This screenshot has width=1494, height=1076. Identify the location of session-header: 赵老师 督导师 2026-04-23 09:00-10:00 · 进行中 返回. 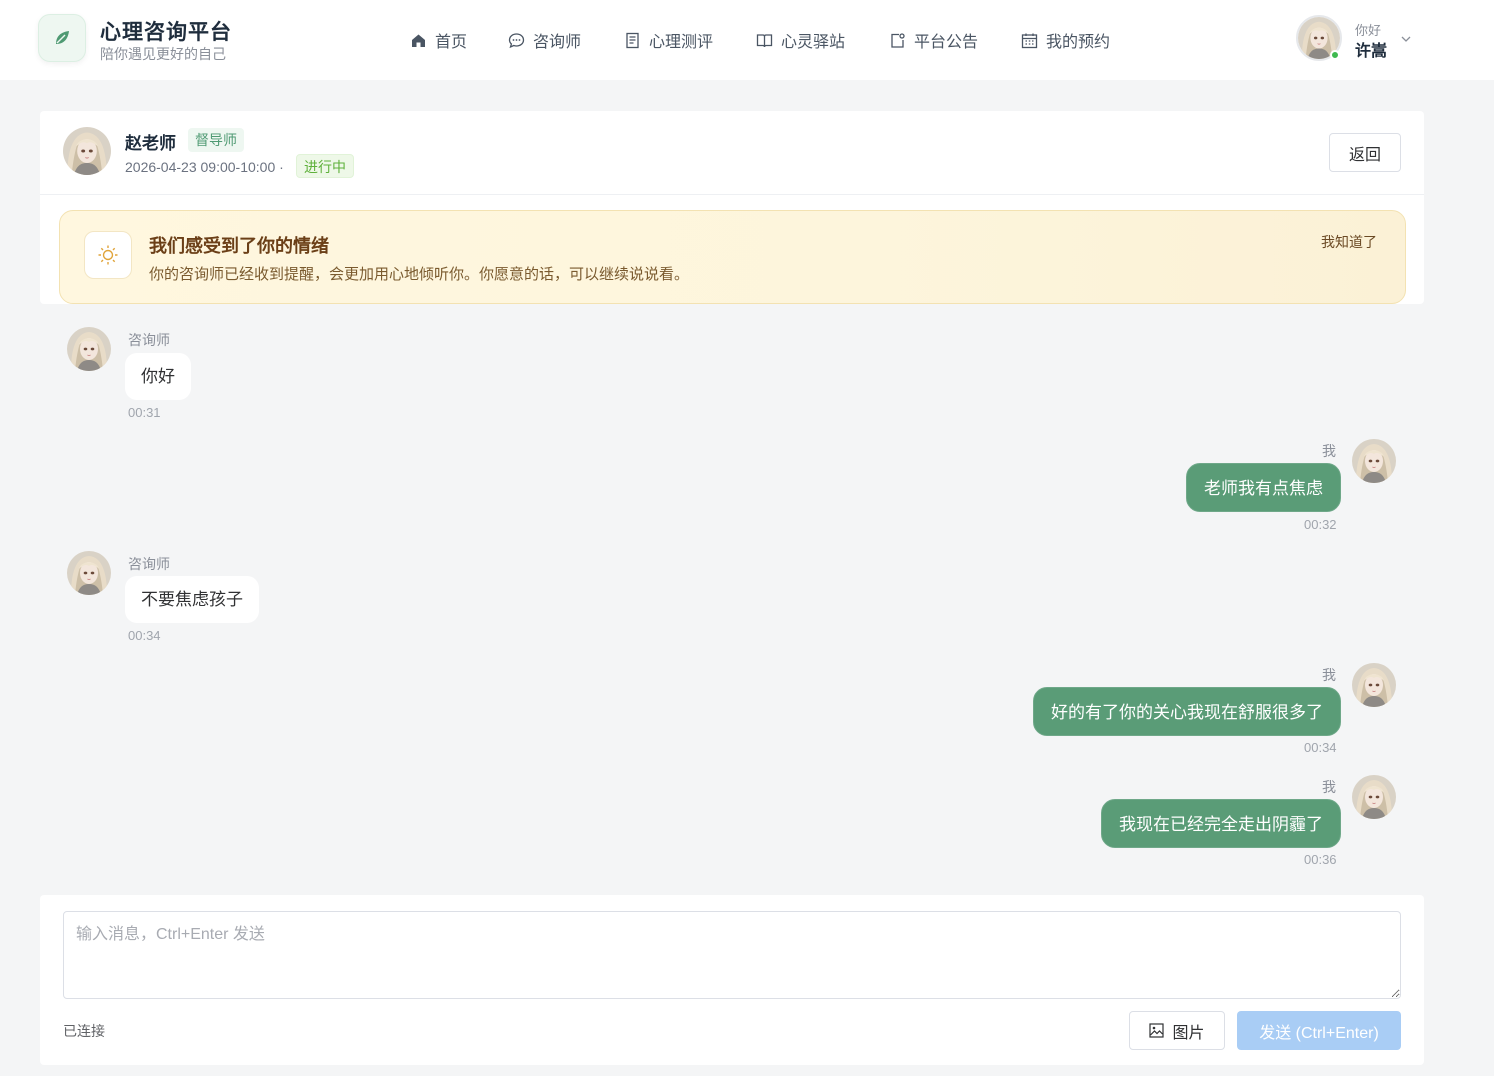
(732, 153).